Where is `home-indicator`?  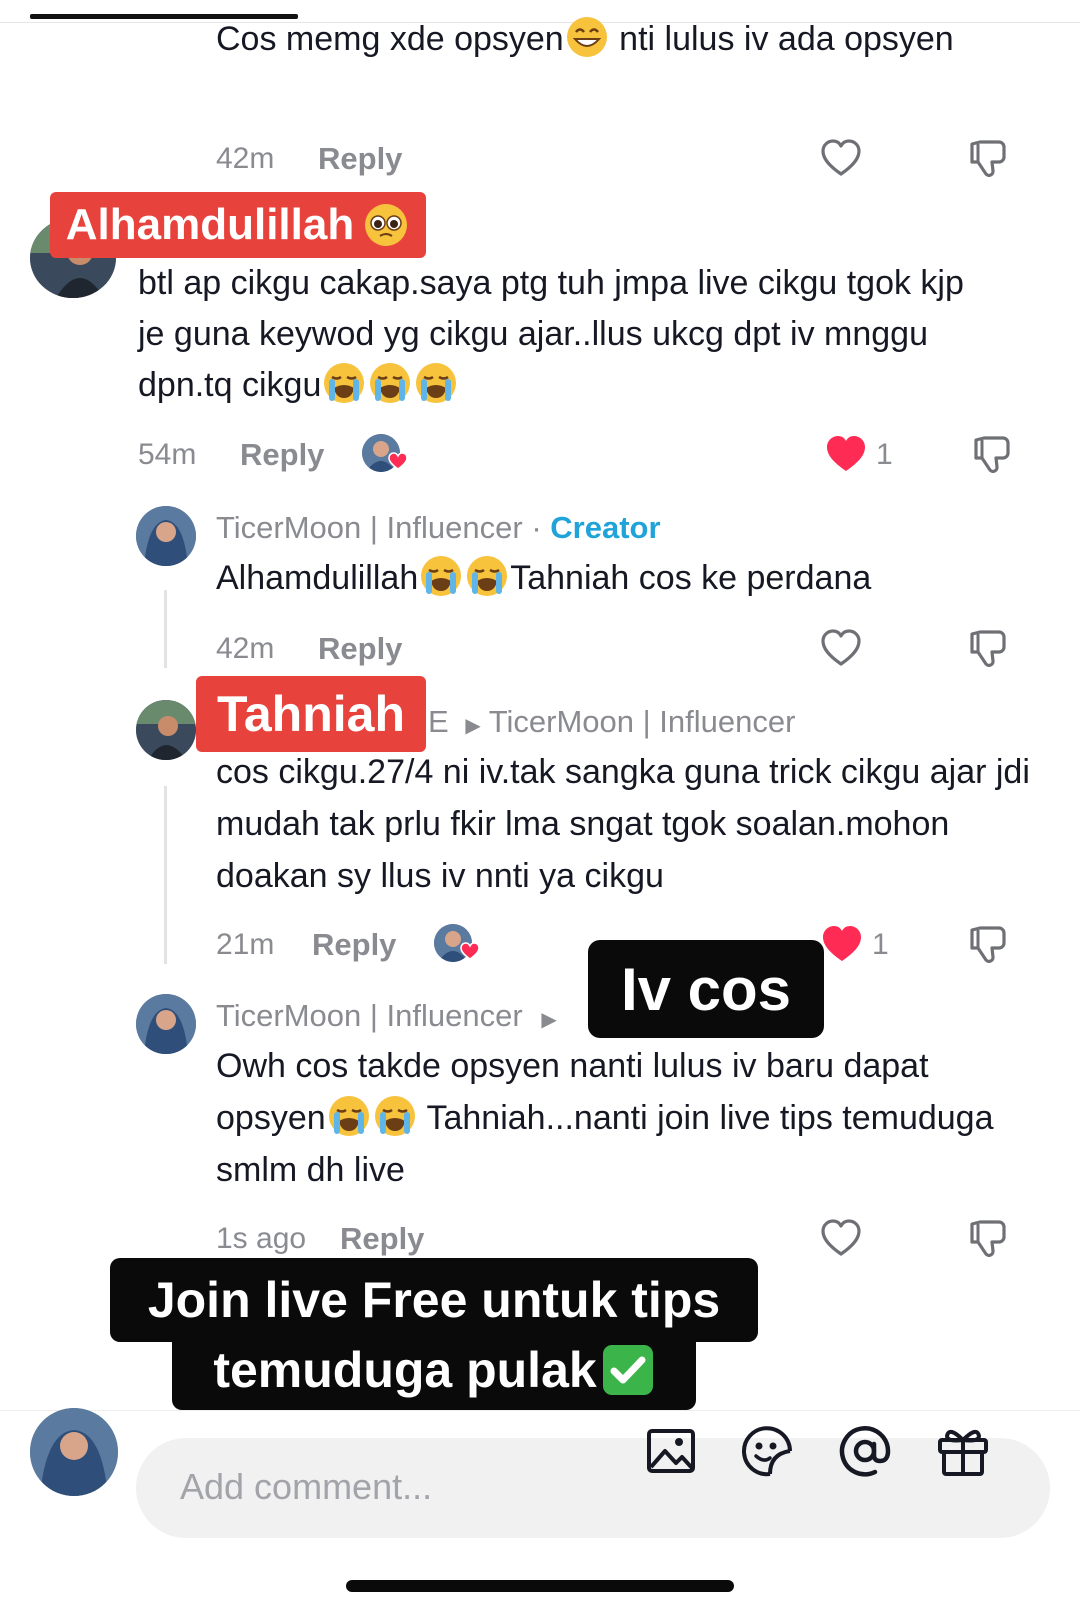 home-indicator is located at coordinates (540, 1586).